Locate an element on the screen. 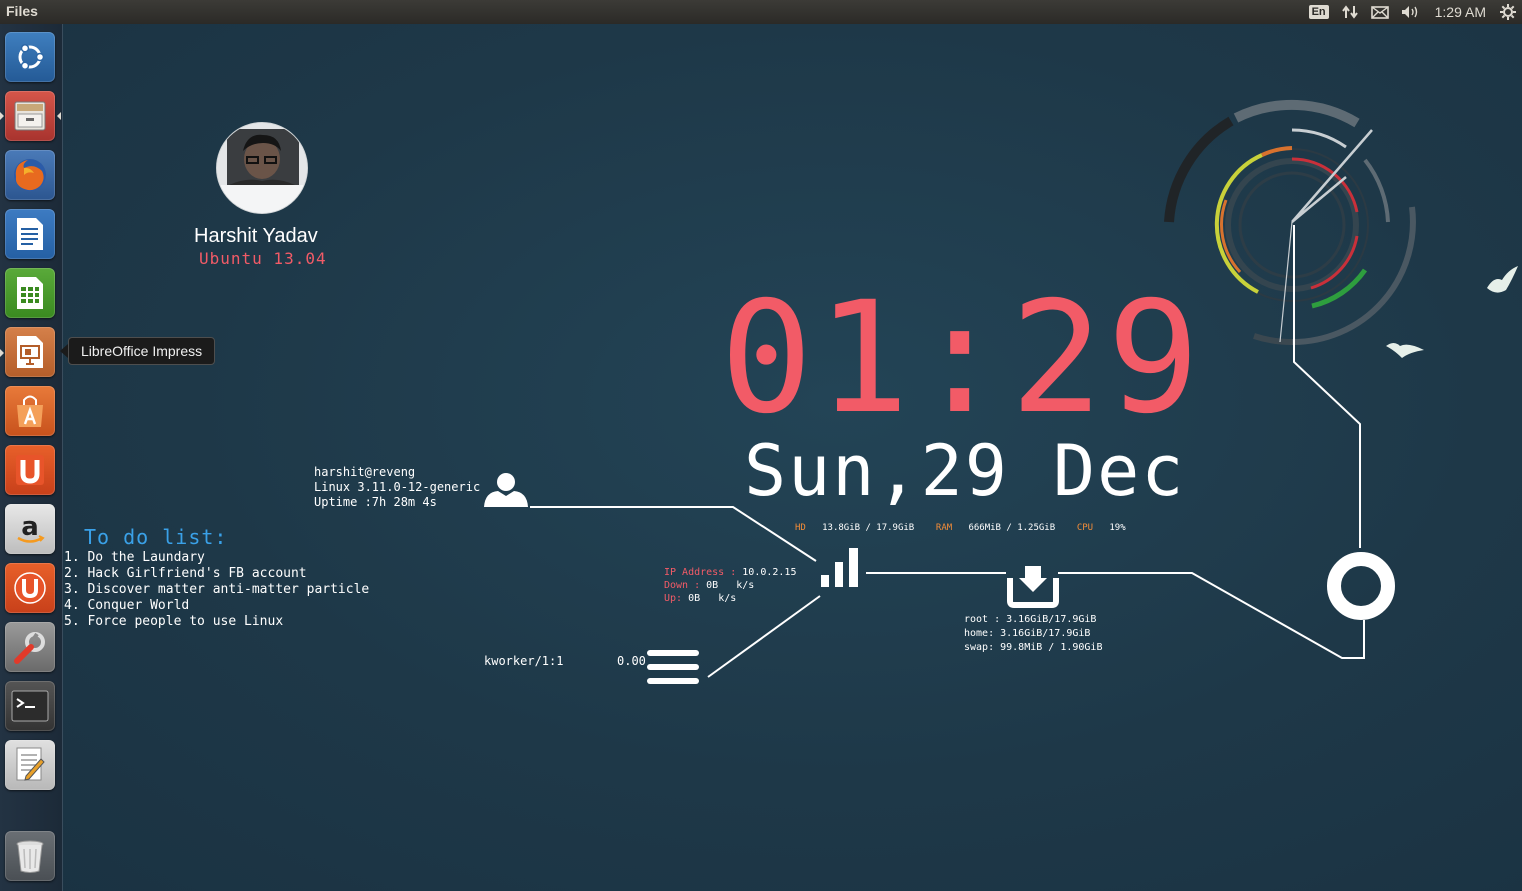 Image resolution: width=1522 pixels, height=891 pixels. todo-item: 5. Force people to use Linux is located at coordinates (174, 621).